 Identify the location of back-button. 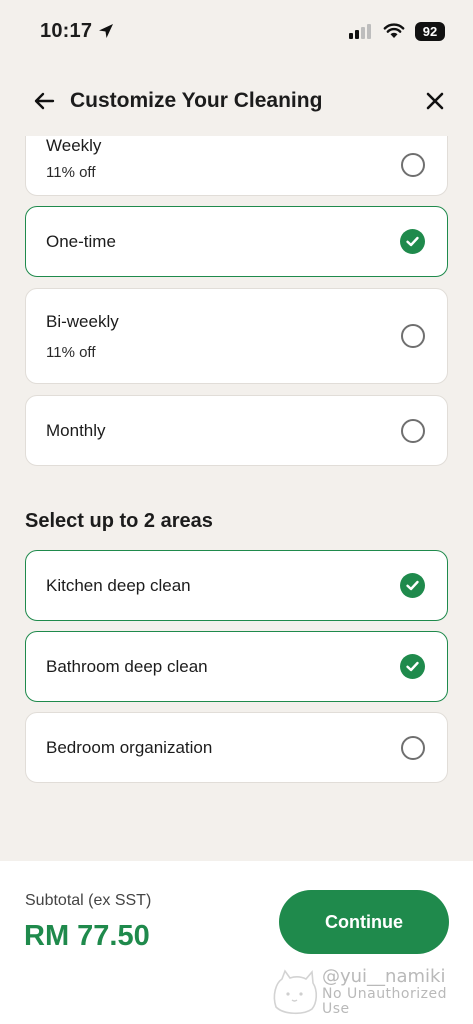
(44, 101).